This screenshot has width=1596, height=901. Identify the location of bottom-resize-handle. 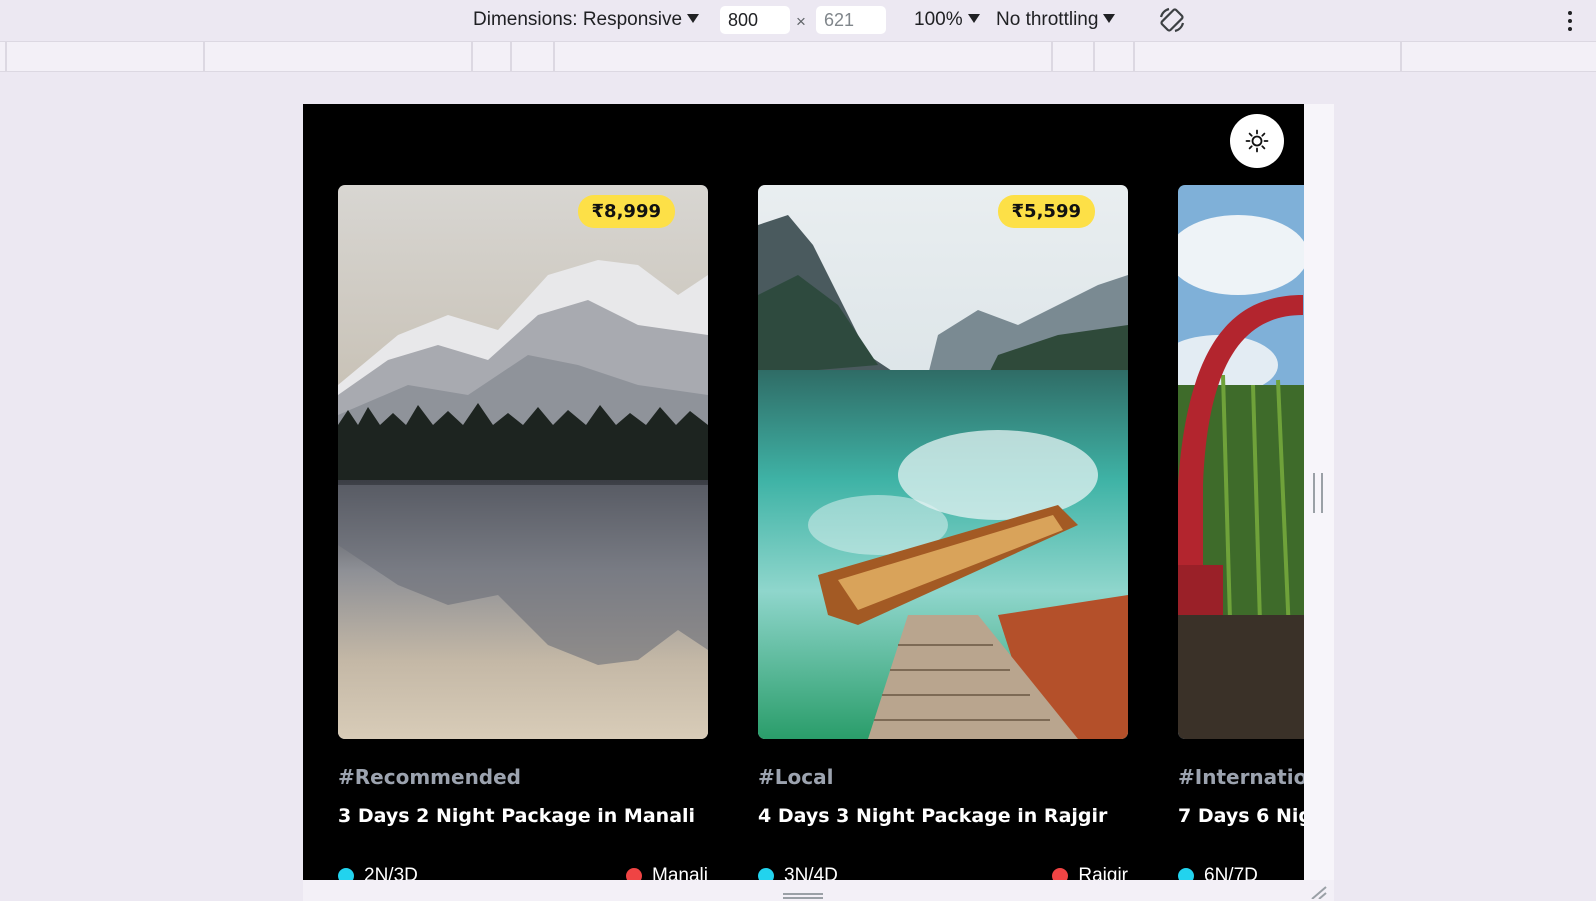
(803, 896).